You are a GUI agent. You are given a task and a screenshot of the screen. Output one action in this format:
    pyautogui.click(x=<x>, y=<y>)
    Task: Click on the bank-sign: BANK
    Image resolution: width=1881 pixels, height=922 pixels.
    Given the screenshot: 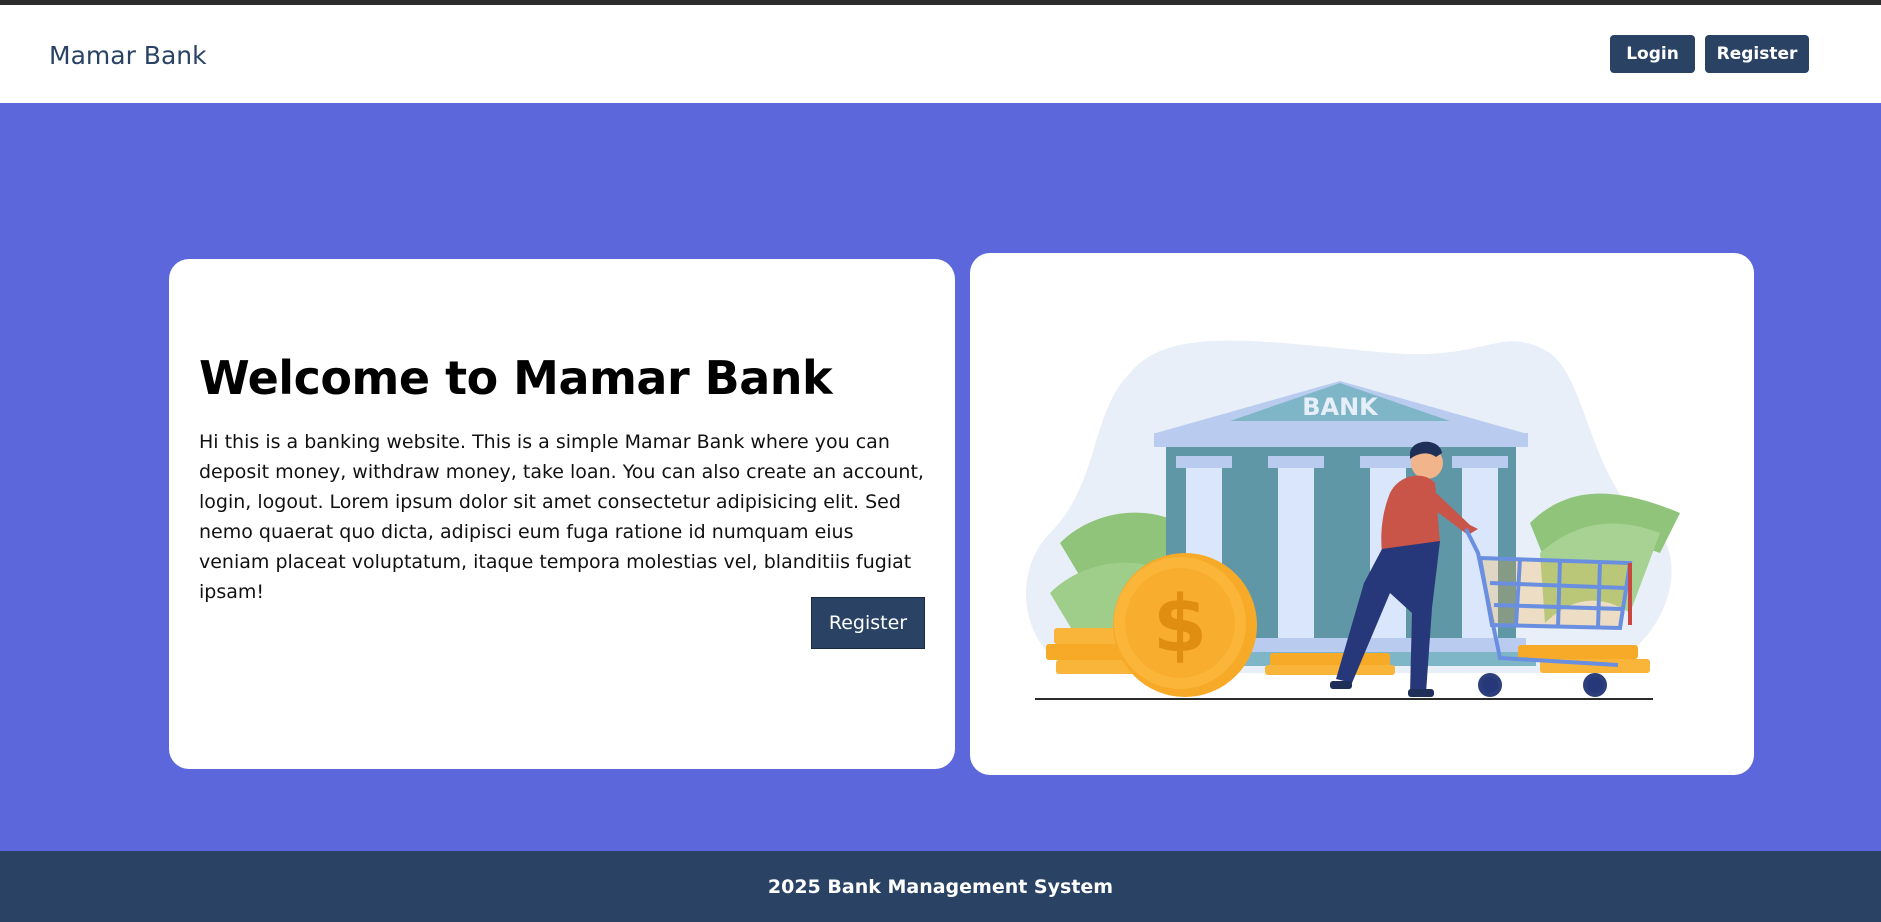 What is the action you would take?
    pyautogui.click(x=1340, y=407)
    